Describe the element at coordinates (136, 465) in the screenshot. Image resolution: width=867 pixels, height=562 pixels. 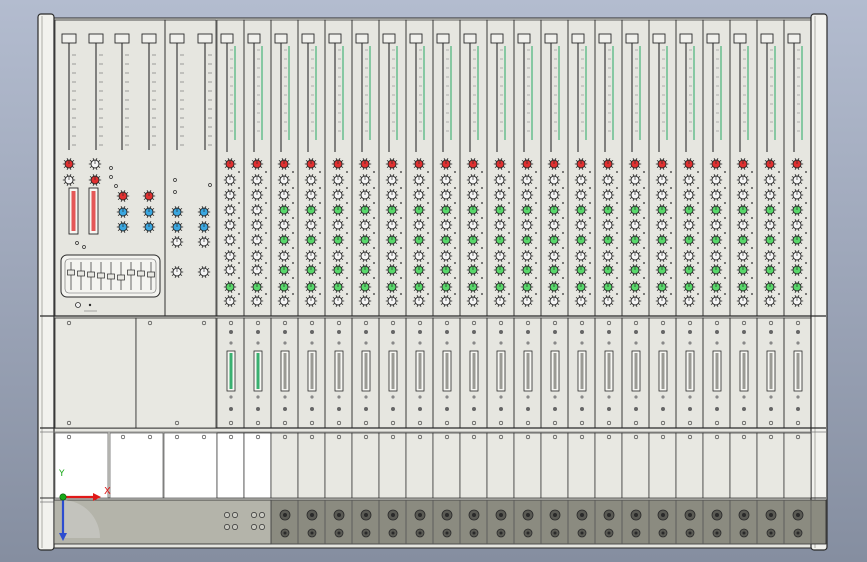
I see `blank-plate` at that location.